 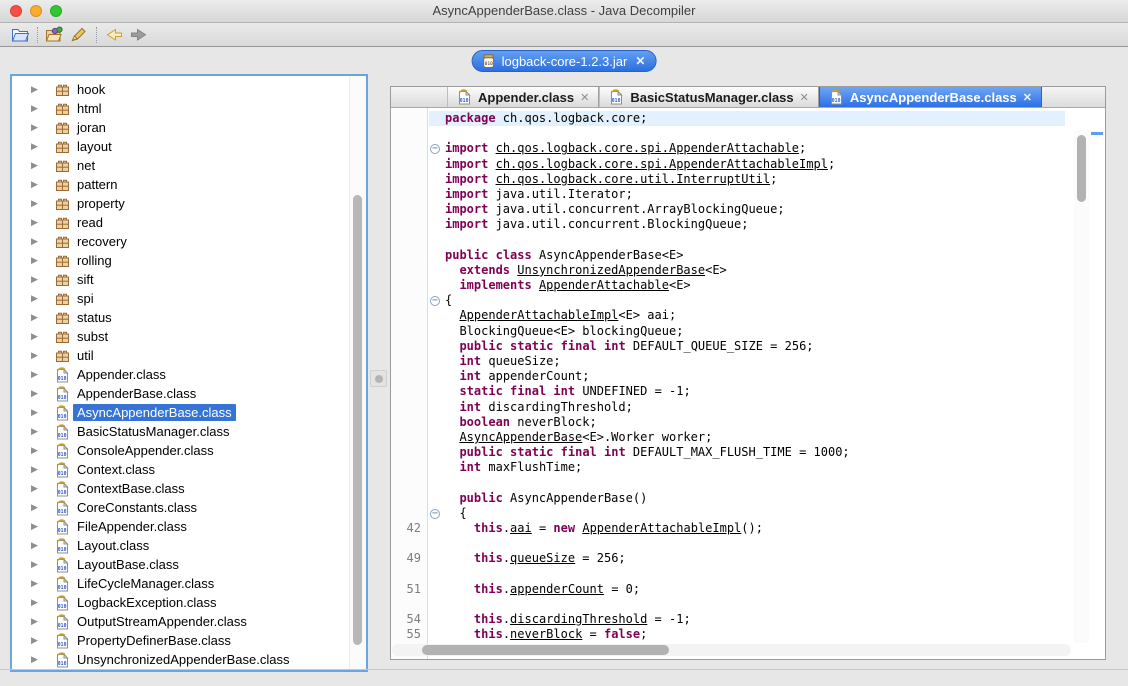 I want to click on code-link: AsyncAppenderBase, so click(x=520, y=437).